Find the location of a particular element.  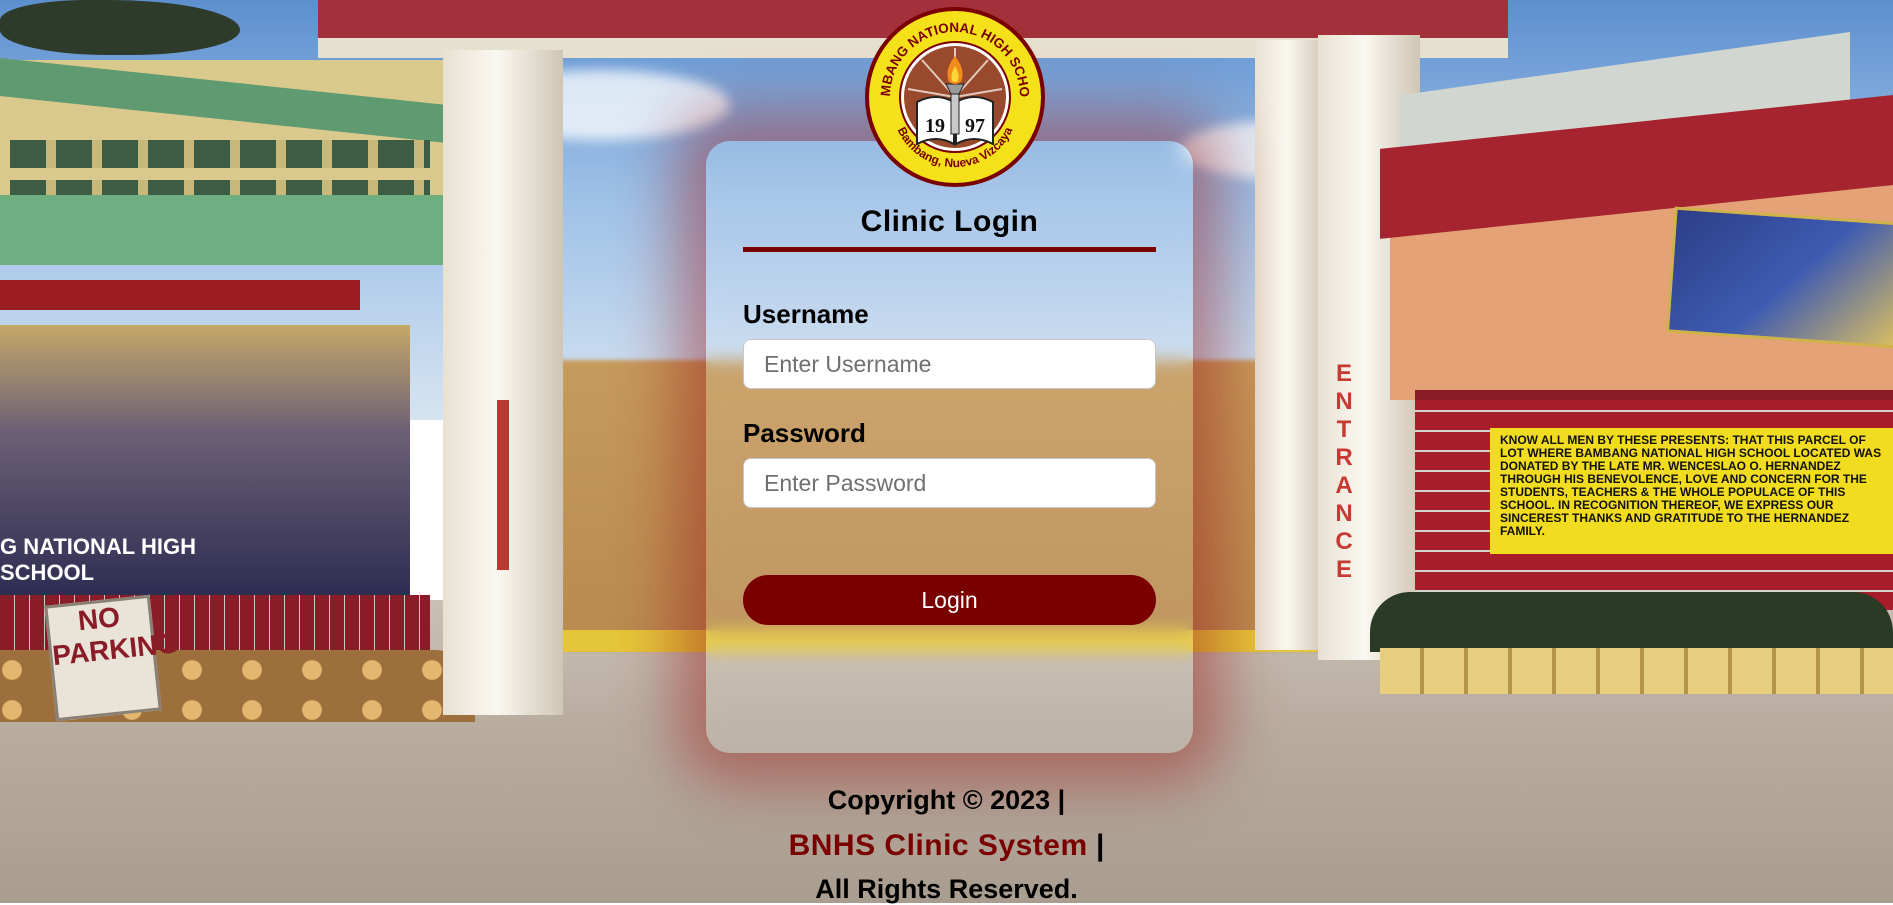

no-parking-sign: NO PARKING is located at coordinates (112, 658).